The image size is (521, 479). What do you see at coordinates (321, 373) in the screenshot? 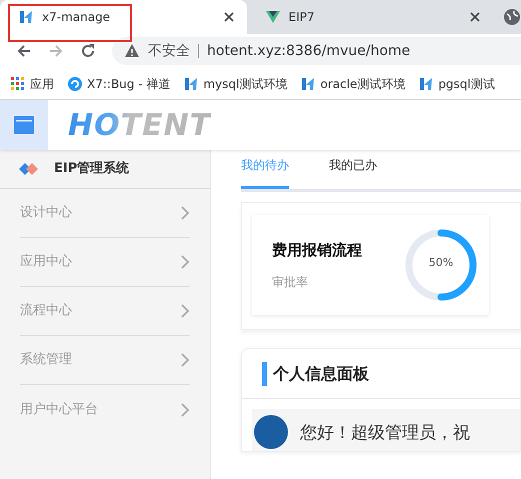
I see `panel-title: 个人信息面板` at bounding box center [321, 373].